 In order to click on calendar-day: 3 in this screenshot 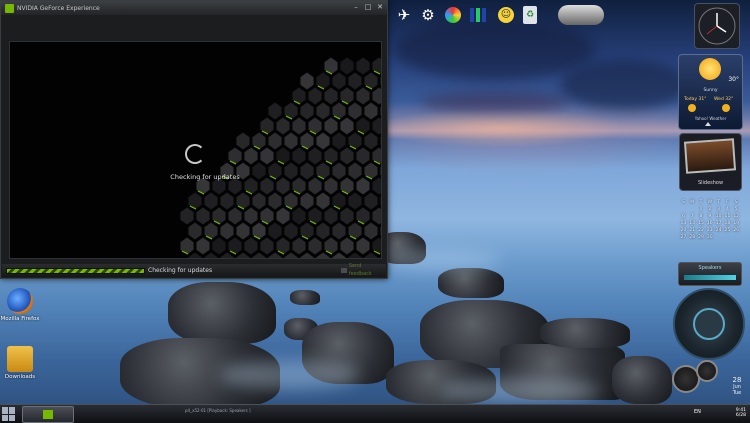, I will do `click(718, 209)`.